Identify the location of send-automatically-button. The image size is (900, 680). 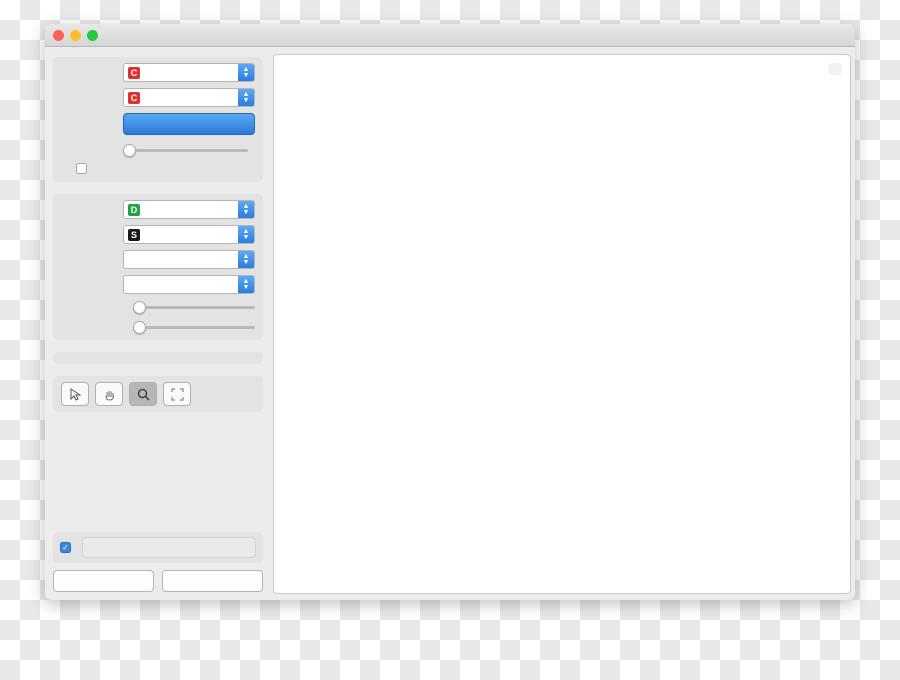
(169, 547).